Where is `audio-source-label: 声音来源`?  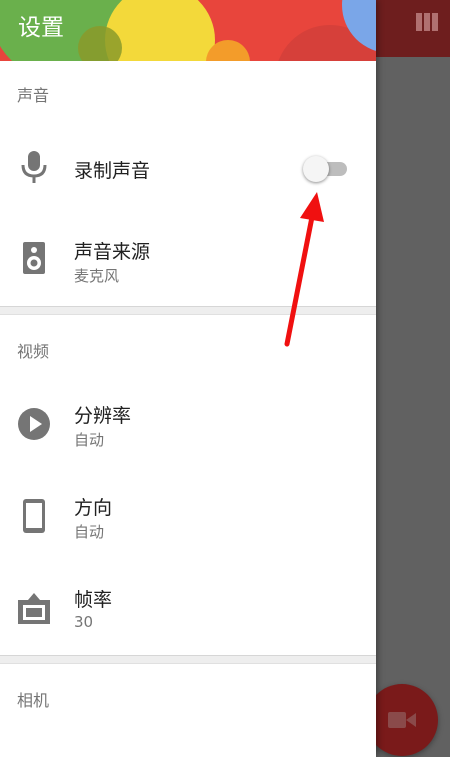
audio-source-label: 声音来源 is located at coordinates (112, 252).